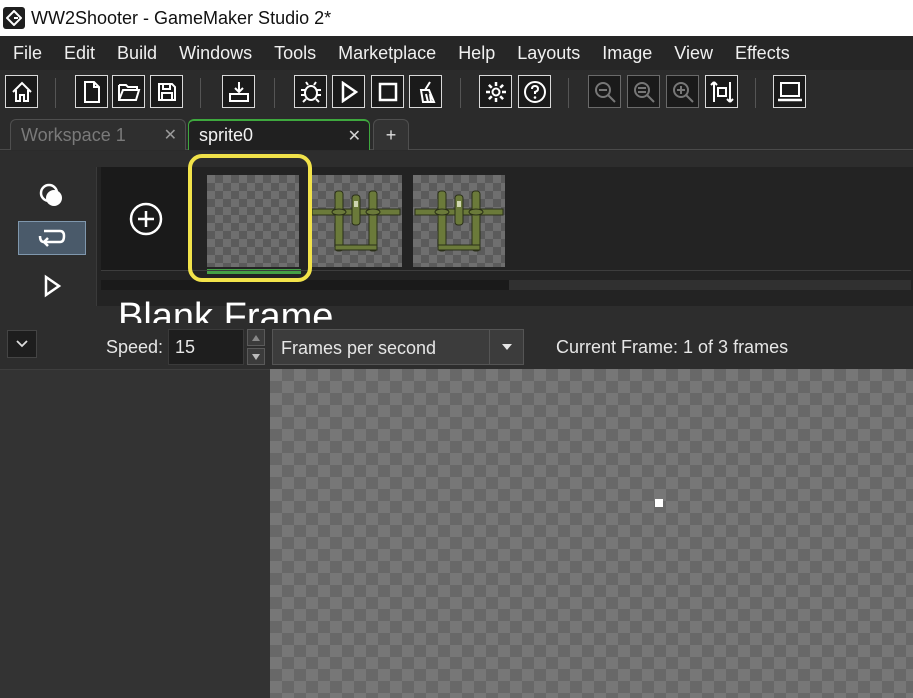  What do you see at coordinates (762, 53) in the screenshot?
I see `menu-effects: Effects` at bounding box center [762, 53].